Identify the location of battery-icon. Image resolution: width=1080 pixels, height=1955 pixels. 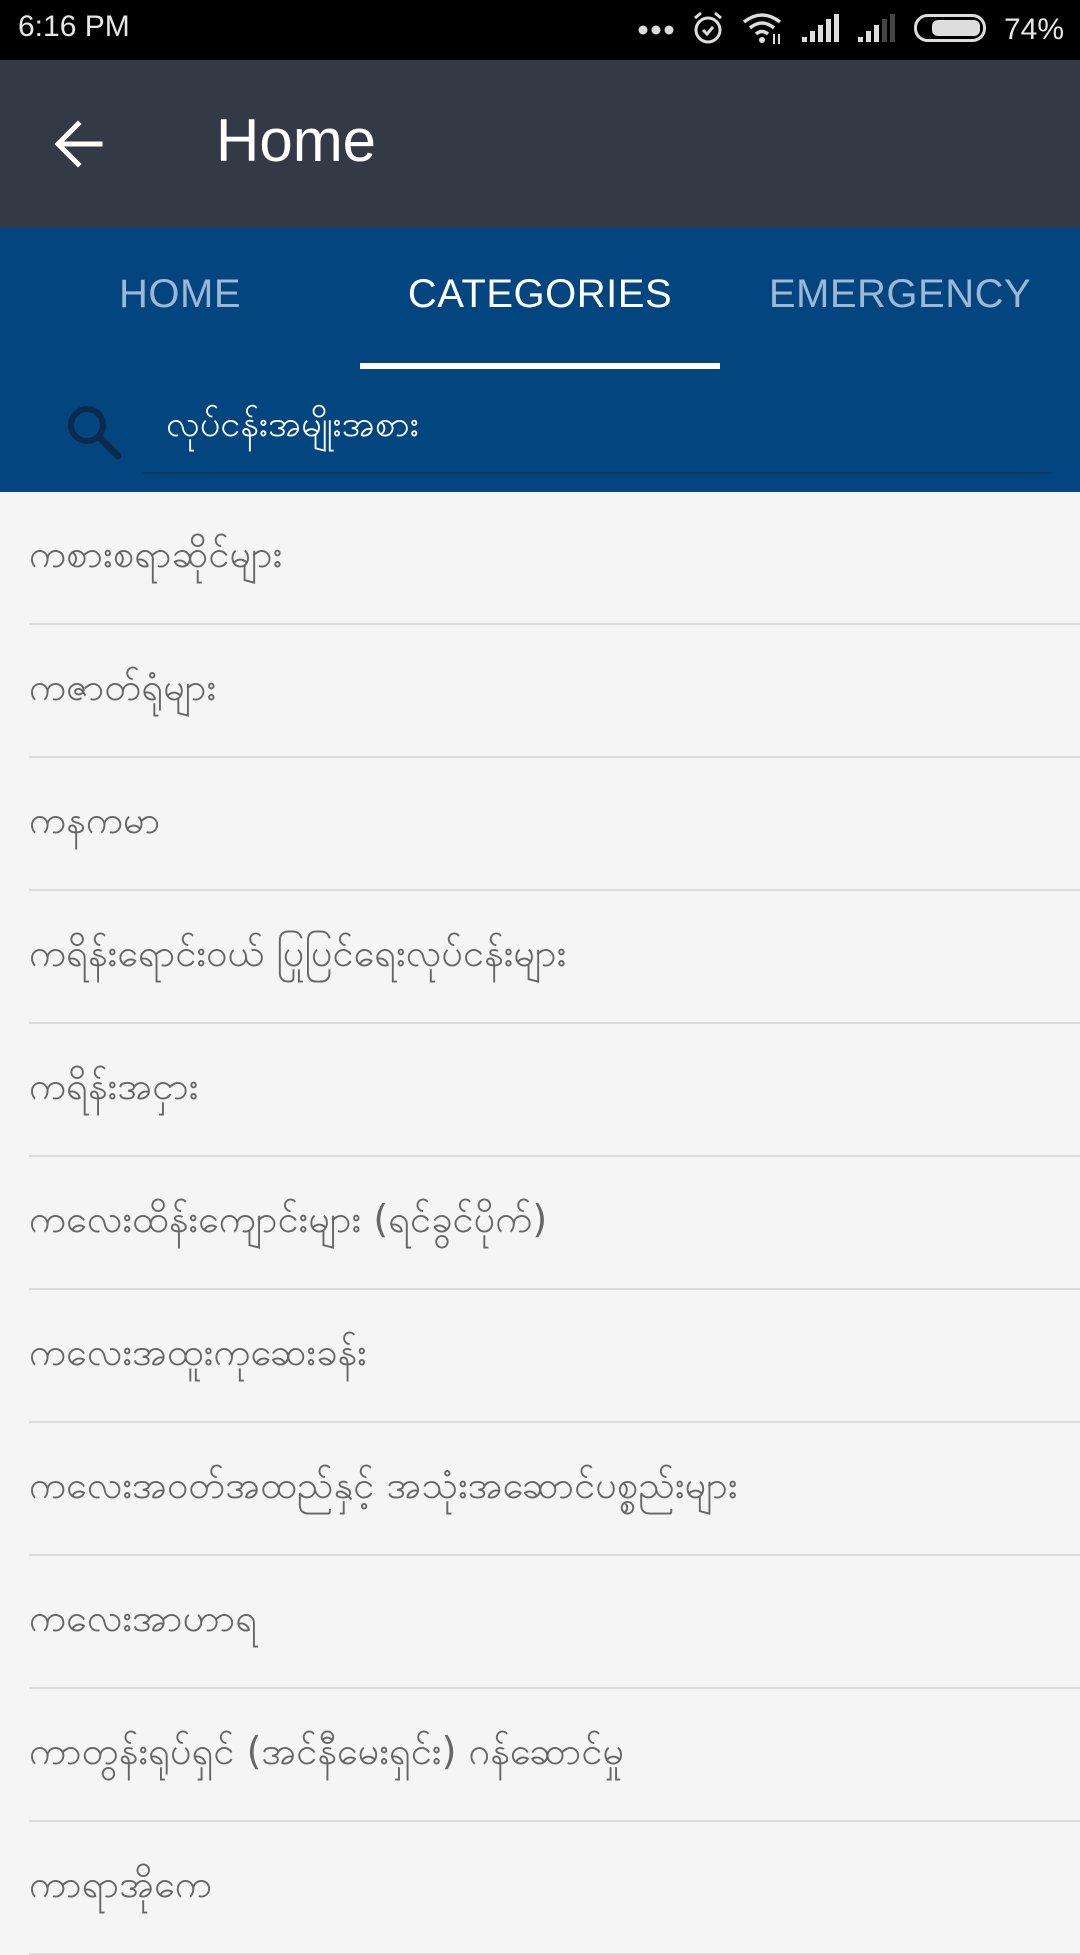
(949, 30).